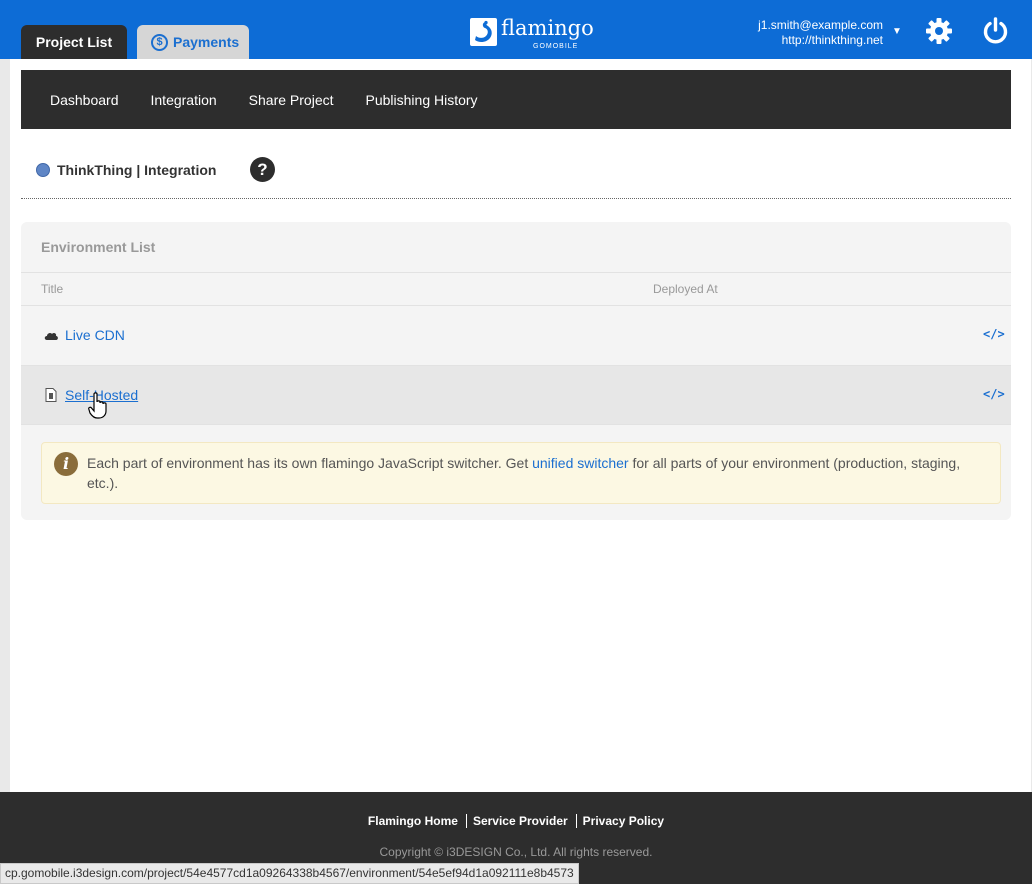 The height and width of the screenshot is (884, 1032). I want to click on tab-payments-label: Payments, so click(206, 42).